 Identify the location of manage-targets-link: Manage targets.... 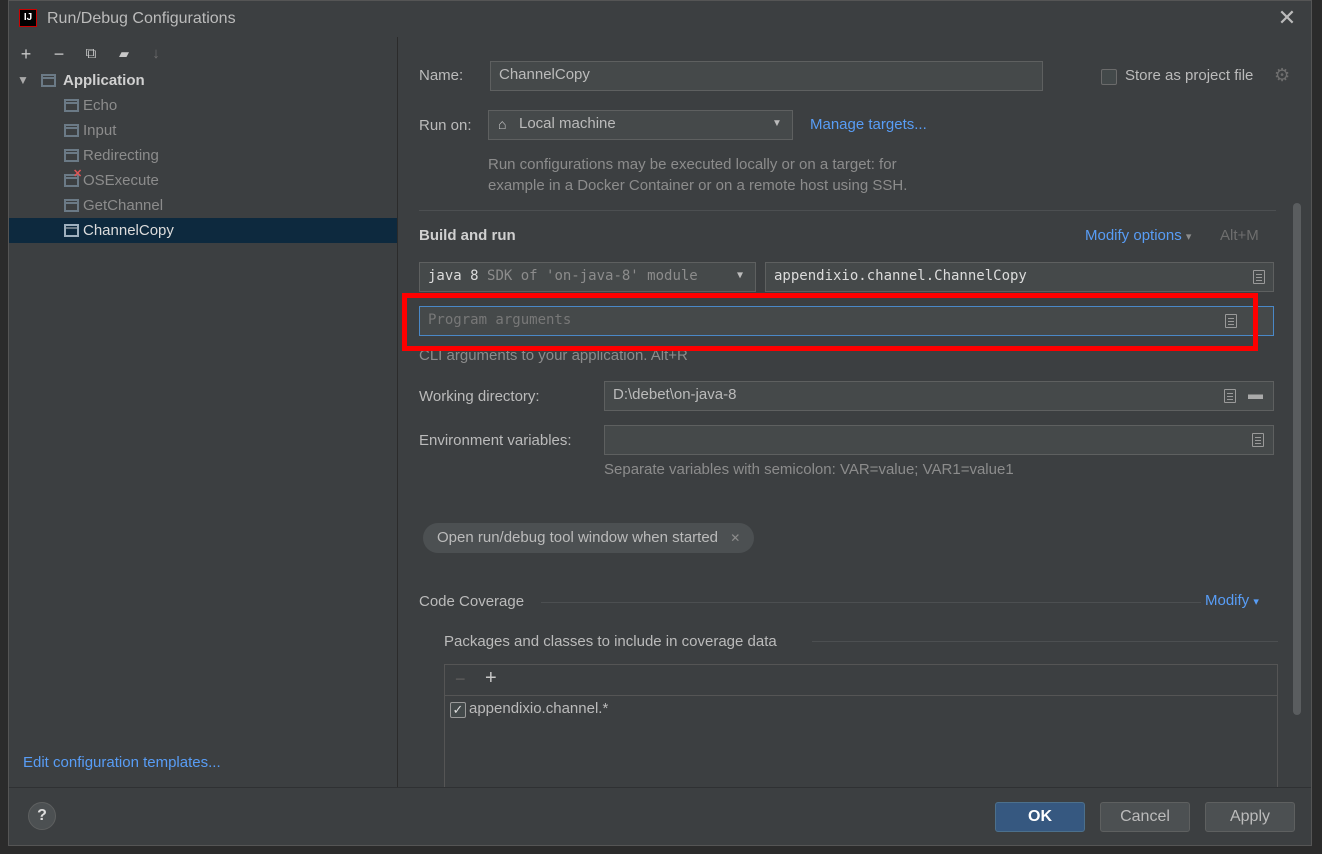
(868, 124).